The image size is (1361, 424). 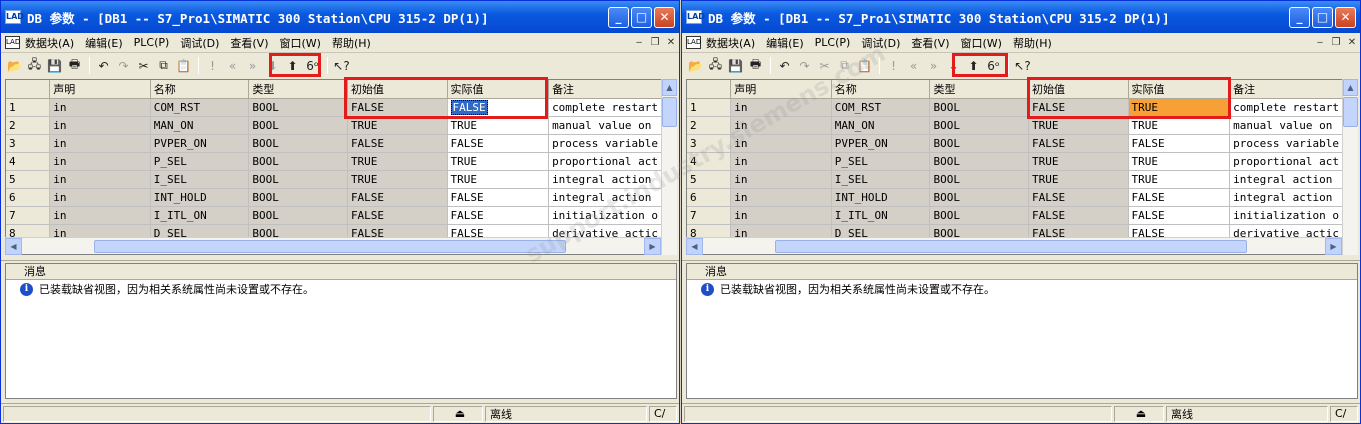 What do you see at coordinates (913, 65) in the screenshot?
I see `navigate-icon: «` at bounding box center [913, 65].